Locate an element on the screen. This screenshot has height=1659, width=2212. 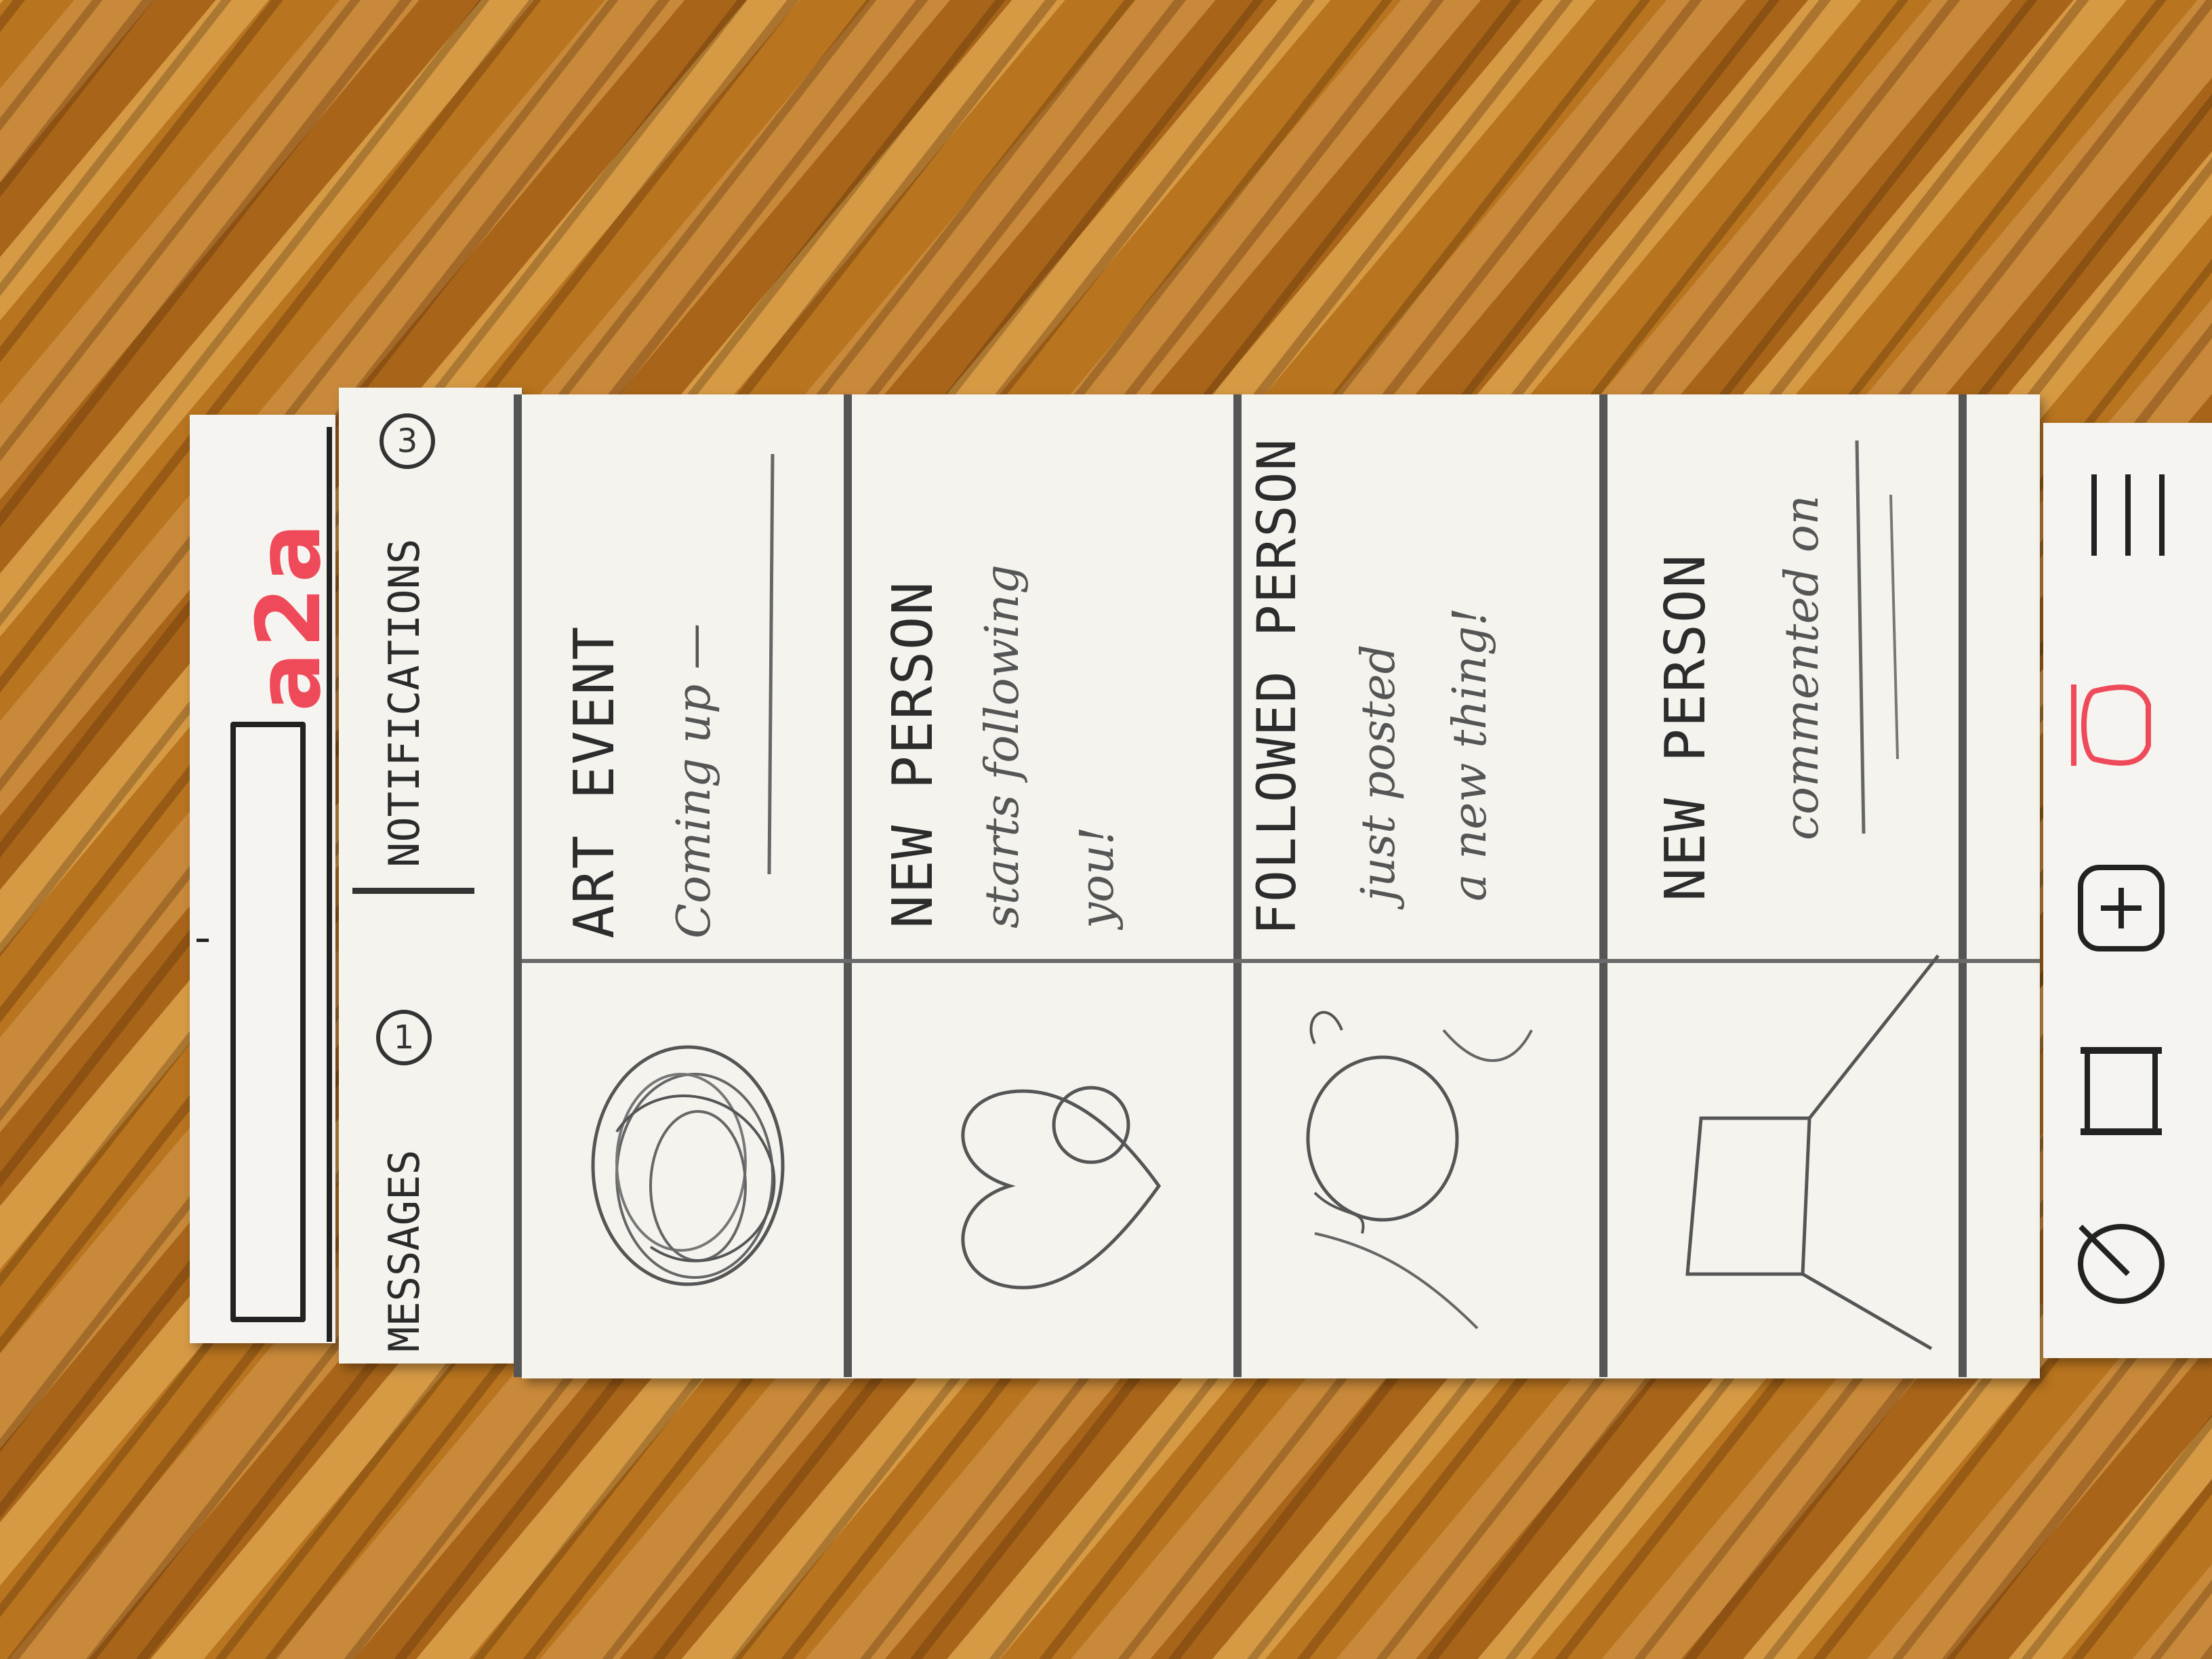
picture-frame-icon is located at coordinates (1812, 1152).